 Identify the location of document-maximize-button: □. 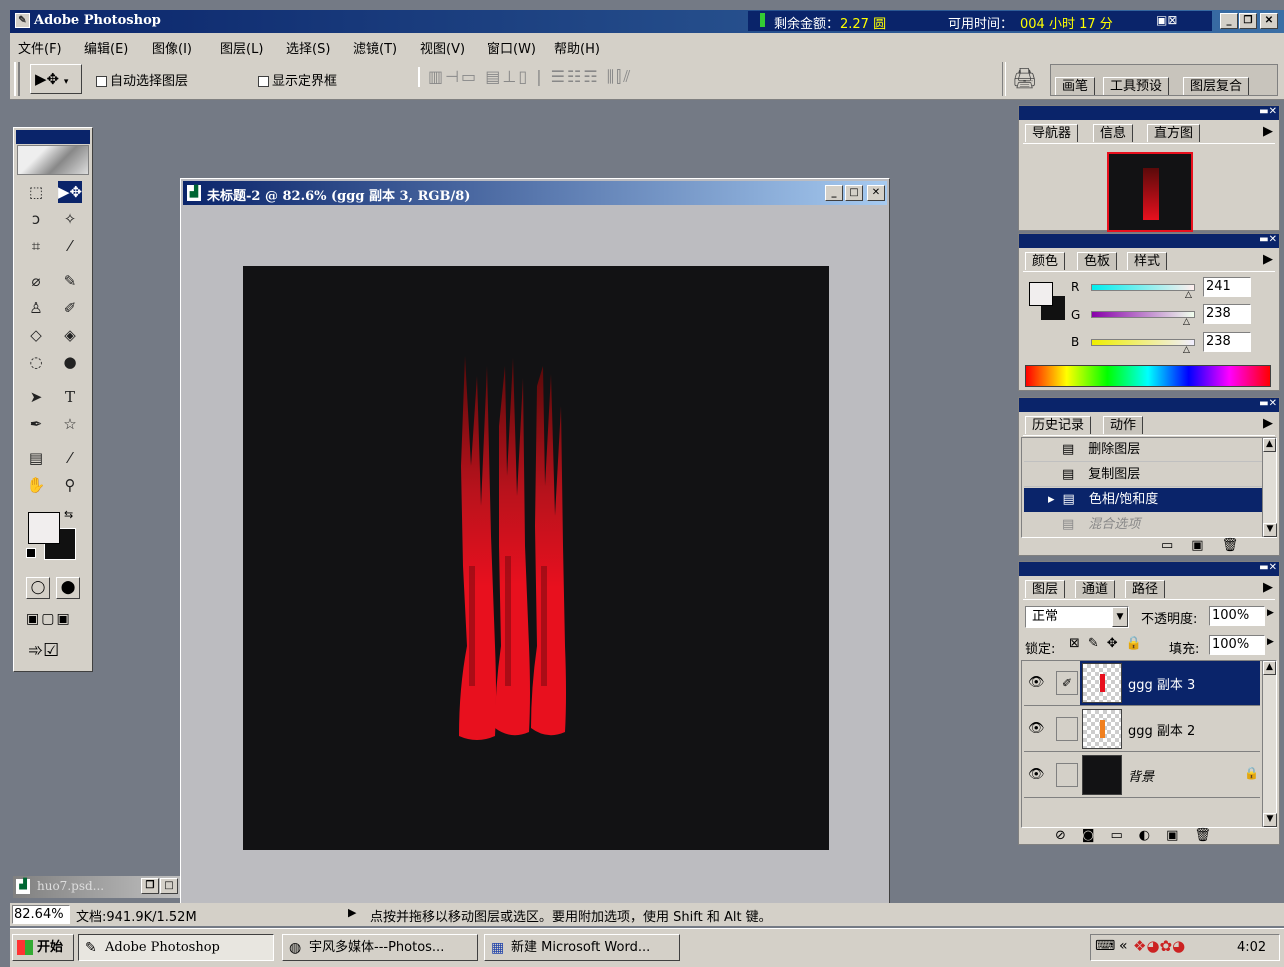
(854, 193).